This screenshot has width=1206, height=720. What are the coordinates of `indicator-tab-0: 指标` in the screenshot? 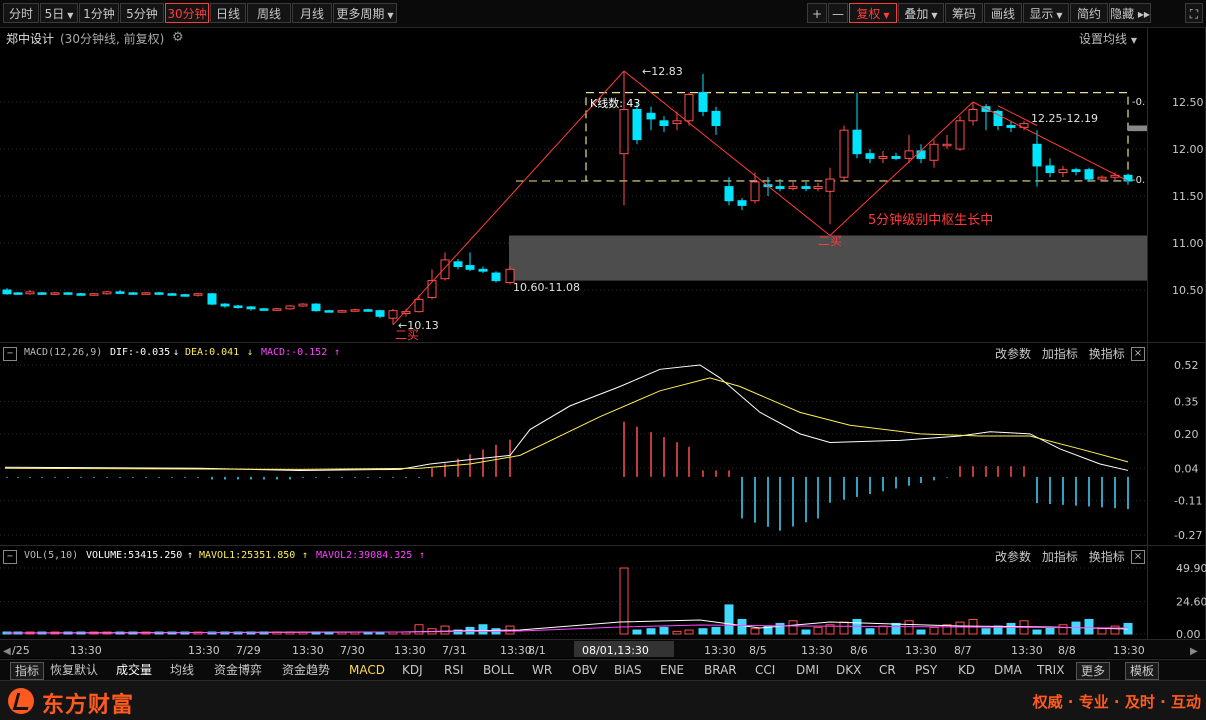 It's located at (27, 671).